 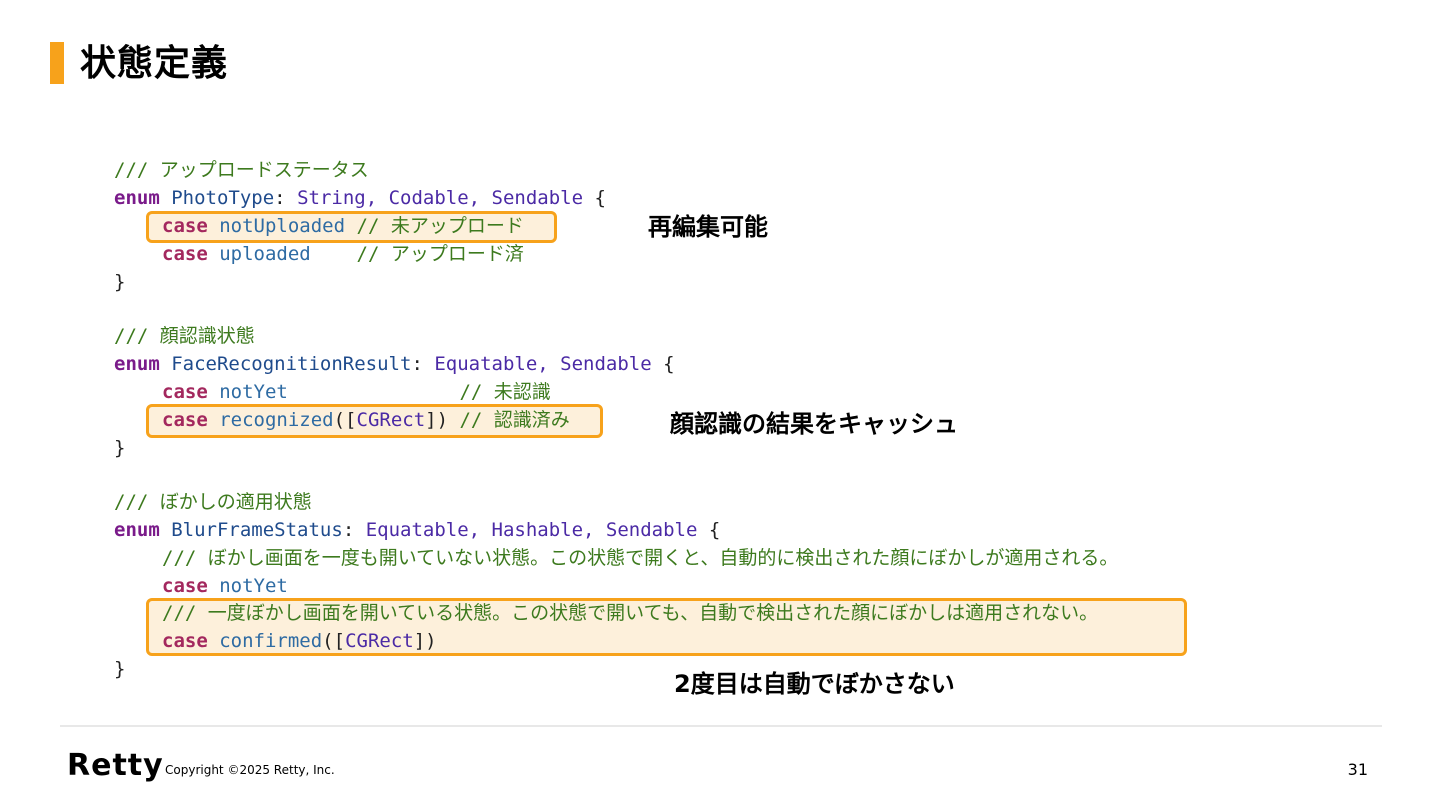 What do you see at coordinates (514, 420) in the screenshot?
I see `code-comment: // 認識済み` at bounding box center [514, 420].